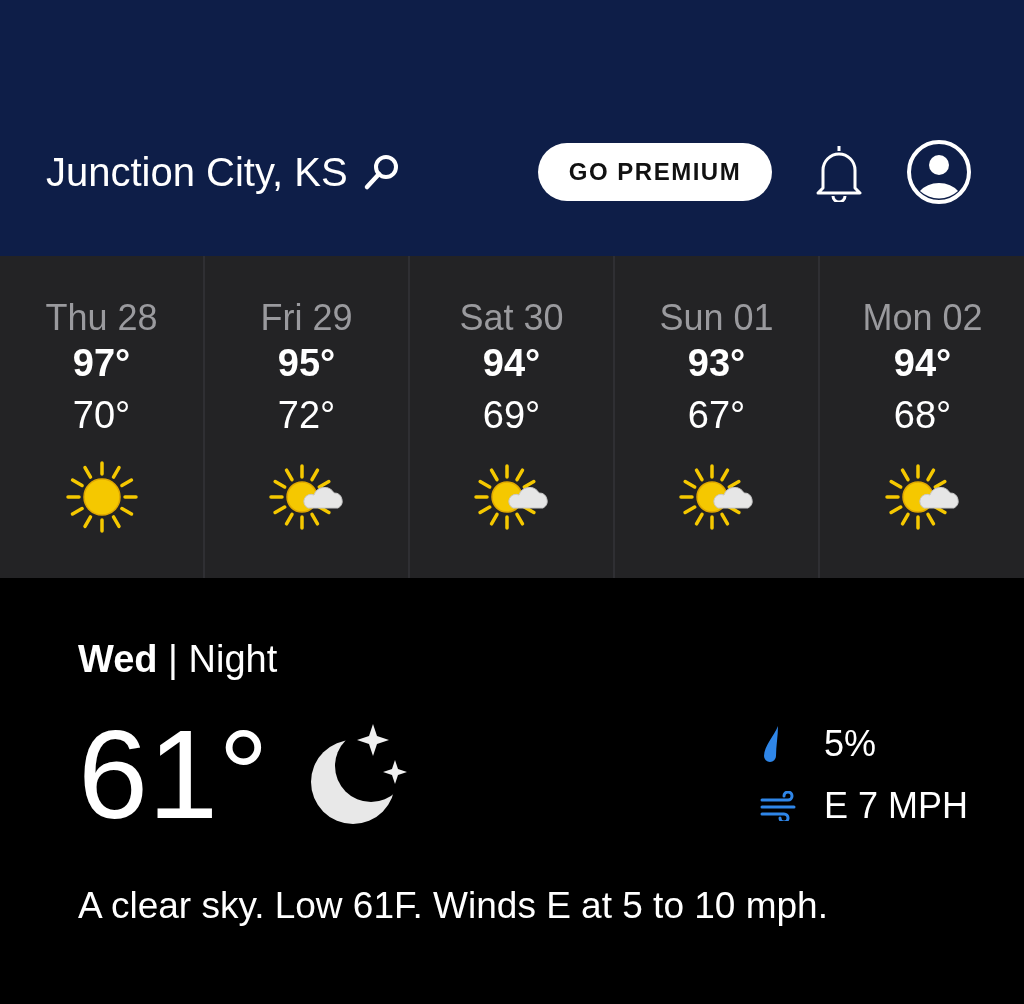  I want to click on forecast-day-card: Mon 02 94° 68°, so click(922, 417).